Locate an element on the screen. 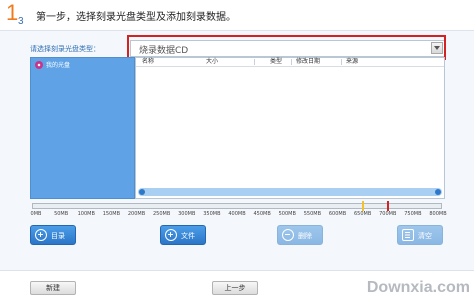 This screenshot has height=303, width=474. footer-bar: 新建 上一步 Downxia.com is located at coordinates (237, 286).